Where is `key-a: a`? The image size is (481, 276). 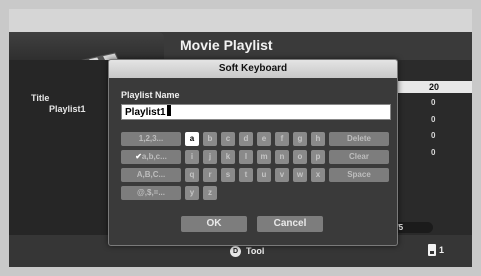 key-a: a is located at coordinates (192, 139).